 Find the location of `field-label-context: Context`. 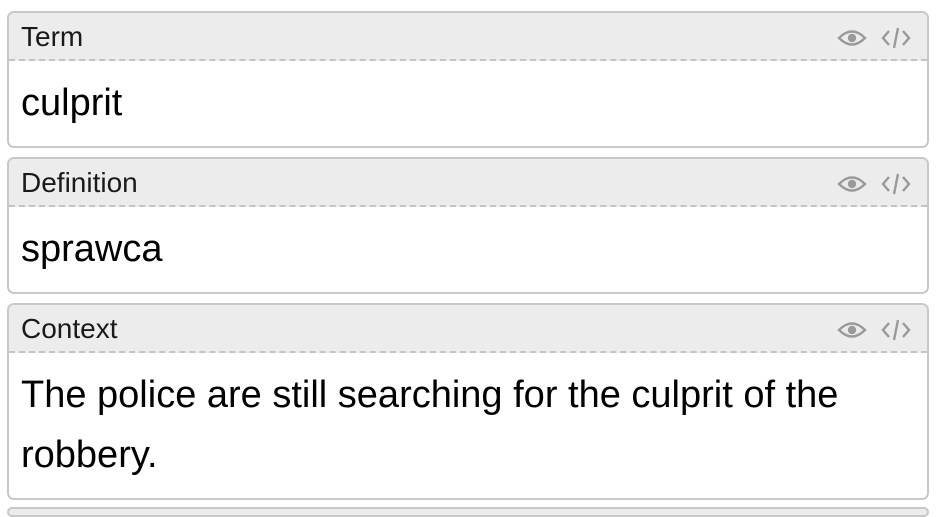

field-label-context: Context is located at coordinates (69, 328).